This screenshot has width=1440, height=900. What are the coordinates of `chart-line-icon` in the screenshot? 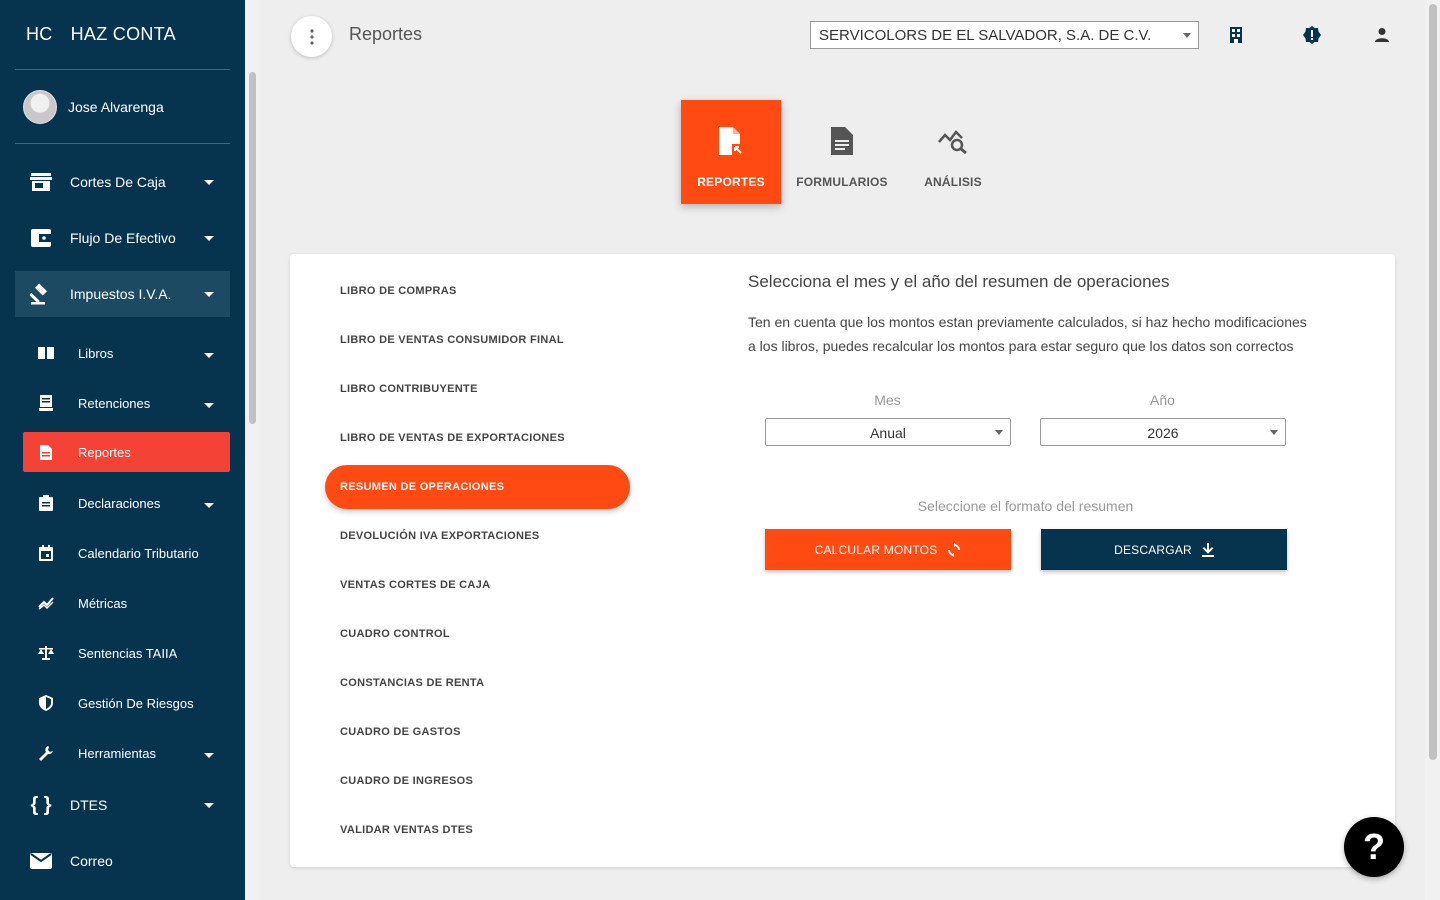 It's located at (46, 603).